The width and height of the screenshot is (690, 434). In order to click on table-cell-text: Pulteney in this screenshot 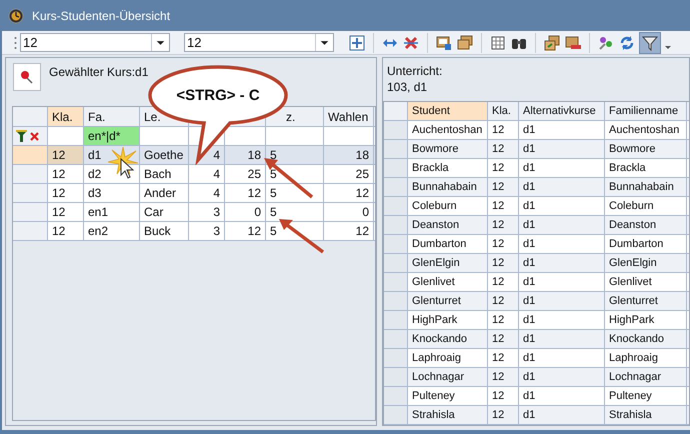, I will do `click(630, 396)`.